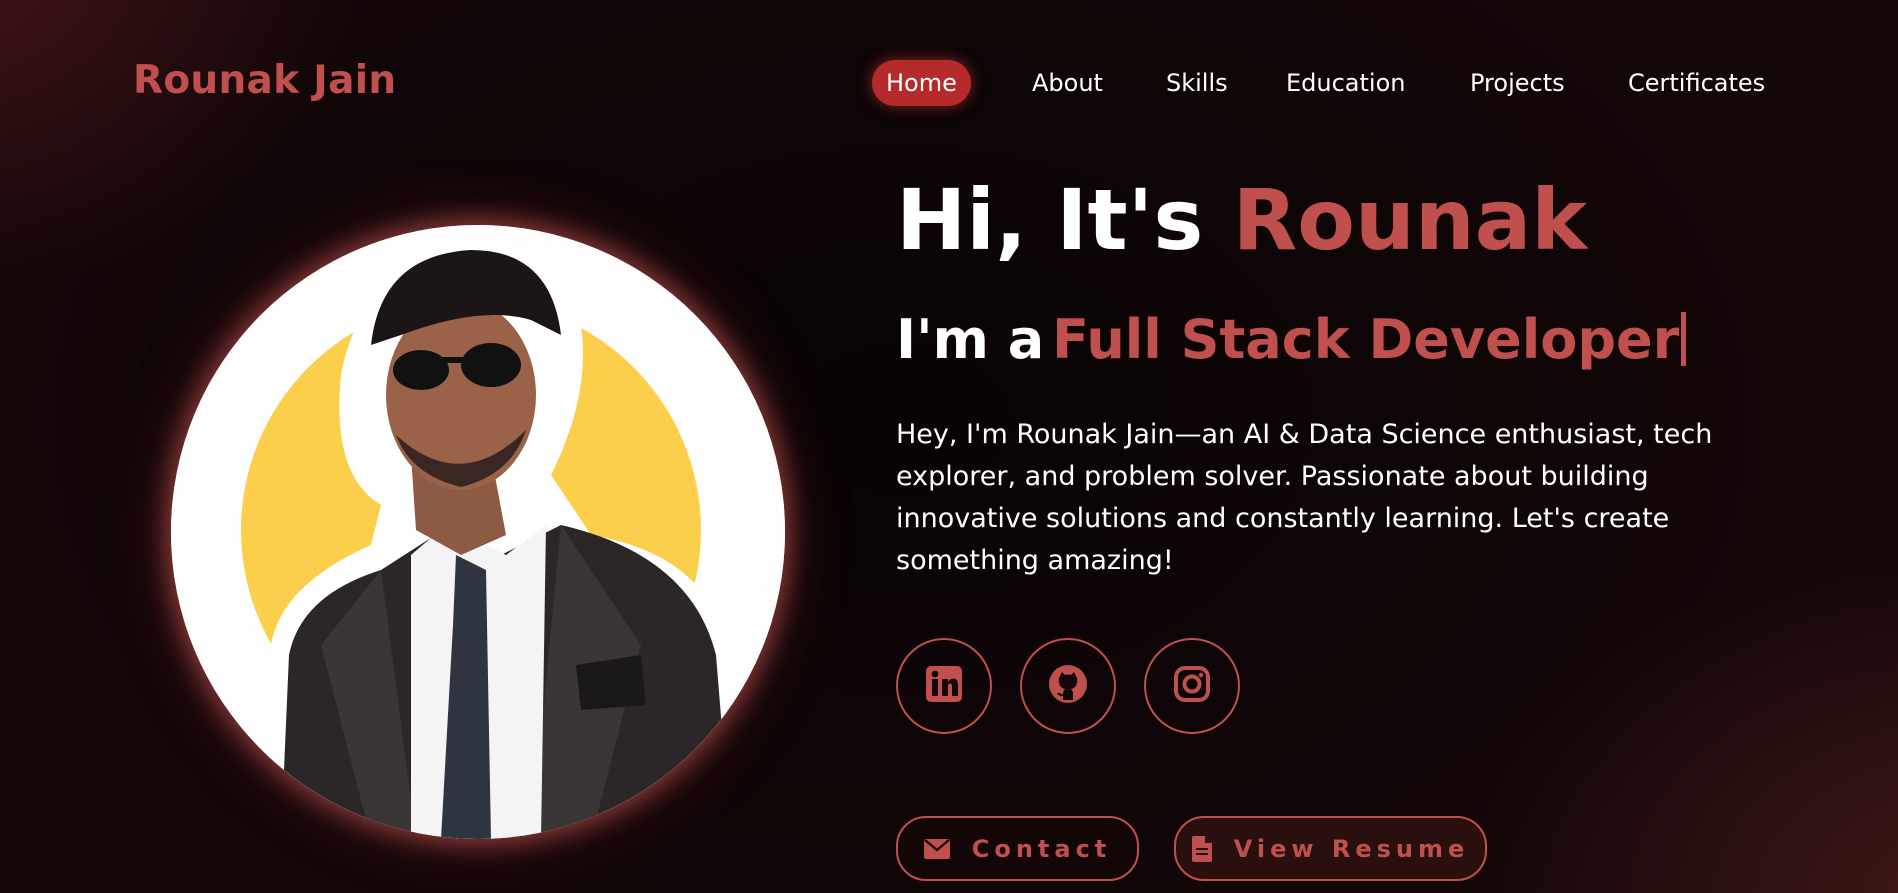  I want to click on role-prefix: I'm a, so click(970, 339).